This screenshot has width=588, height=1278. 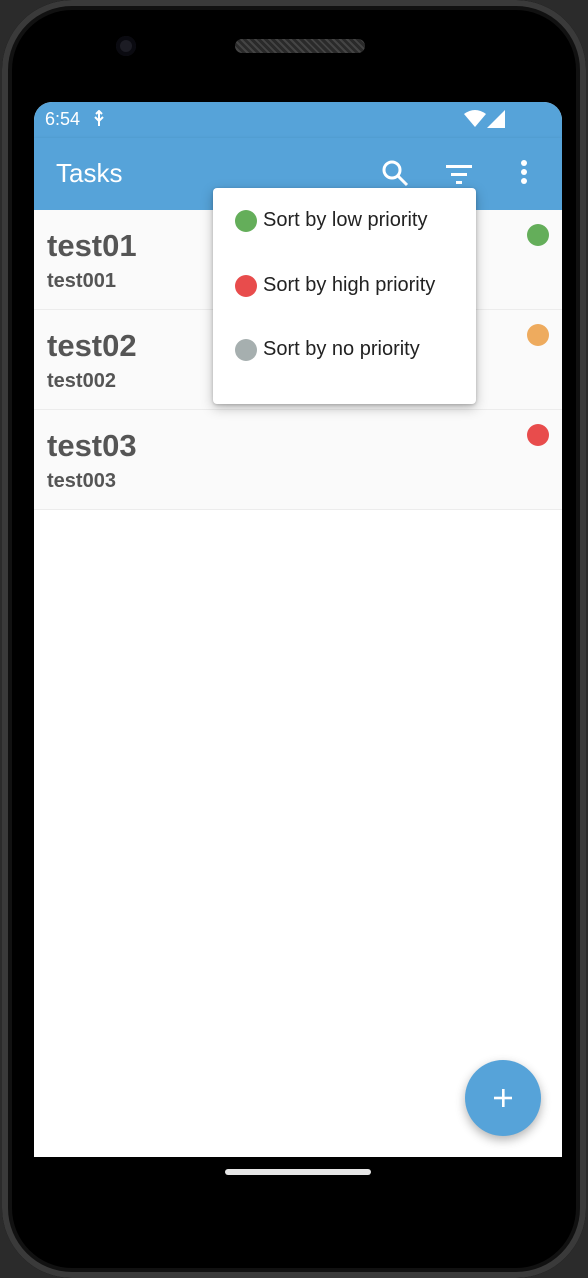 I want to click on menu-item-label: Sort by low priority, so click(x=345, y=220).